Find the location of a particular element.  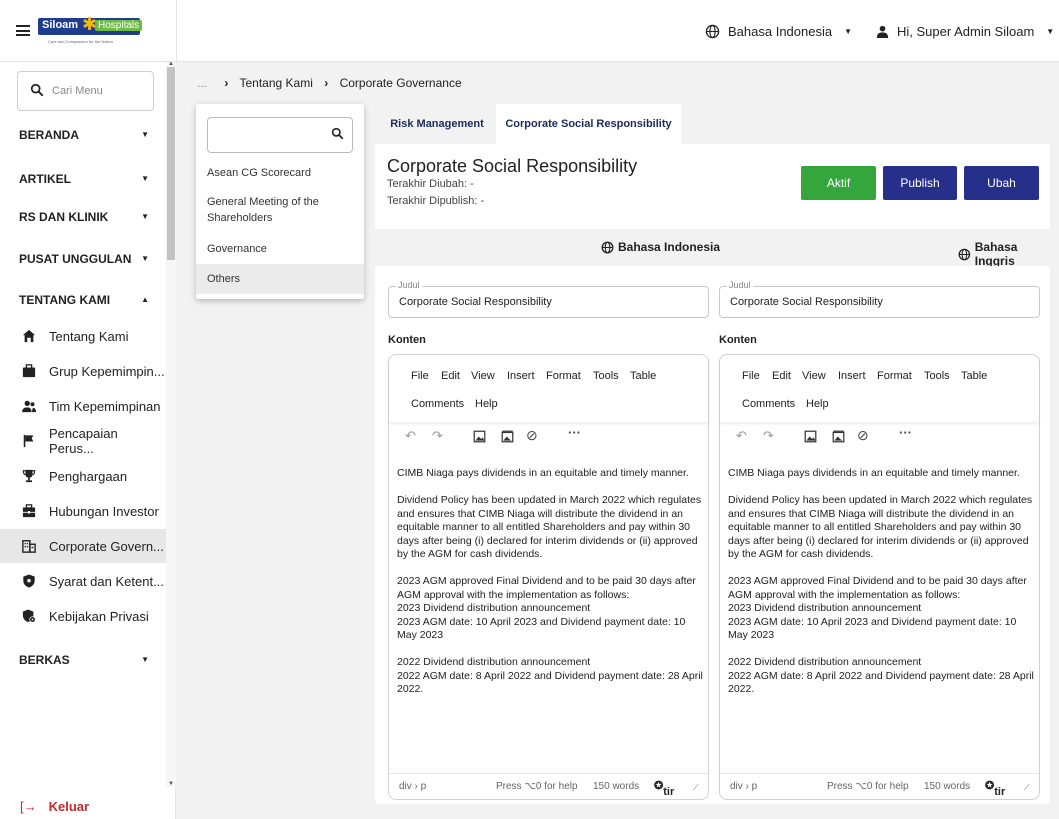

sidebar-section-beranda: BERANDA ▼ is located at coordinates (84, 135).